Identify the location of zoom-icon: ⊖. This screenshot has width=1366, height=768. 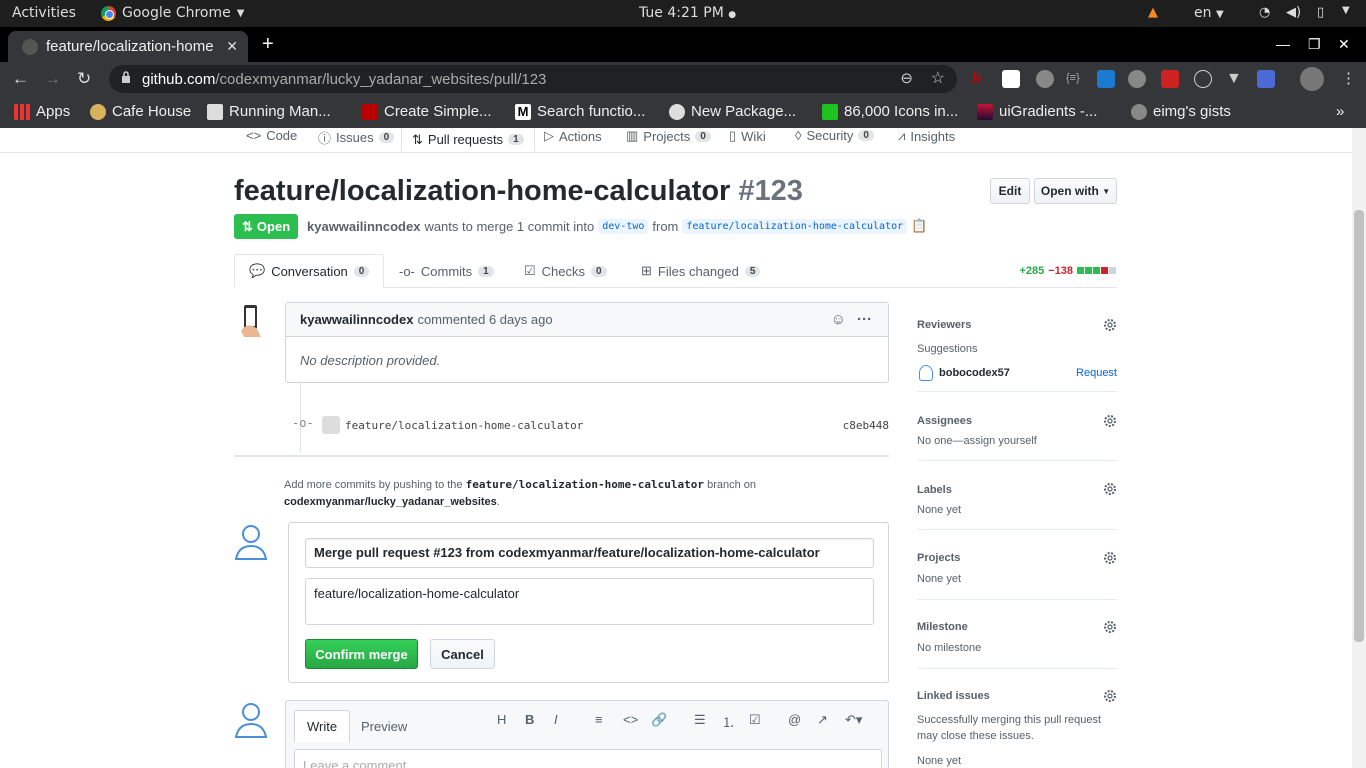
(906, 78).